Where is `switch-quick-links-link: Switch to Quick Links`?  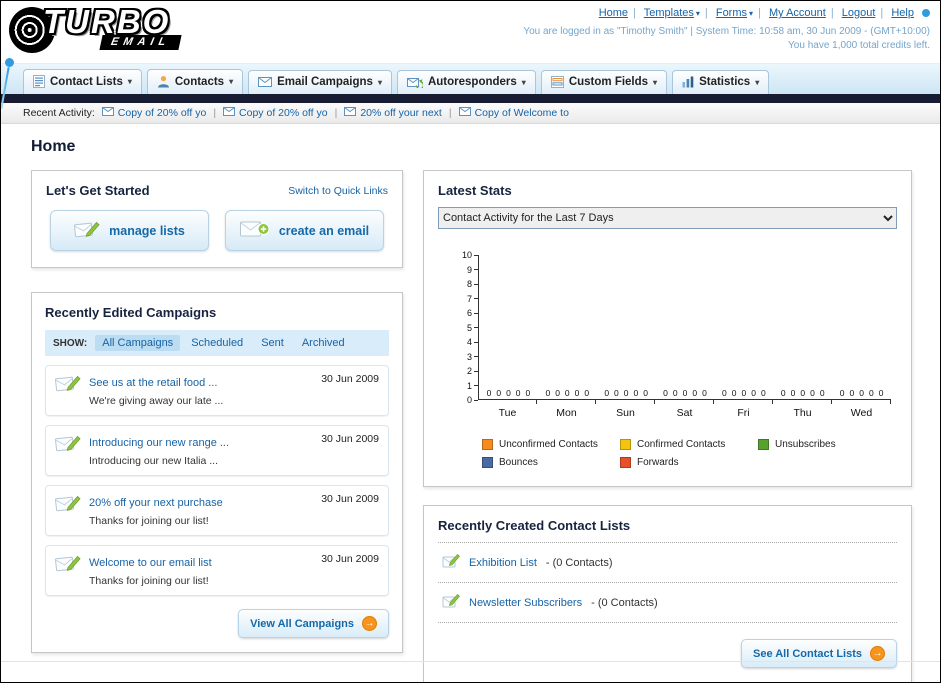 switch-quick-links-link: Switch to Quick Links is located at coordinates (338, 191).